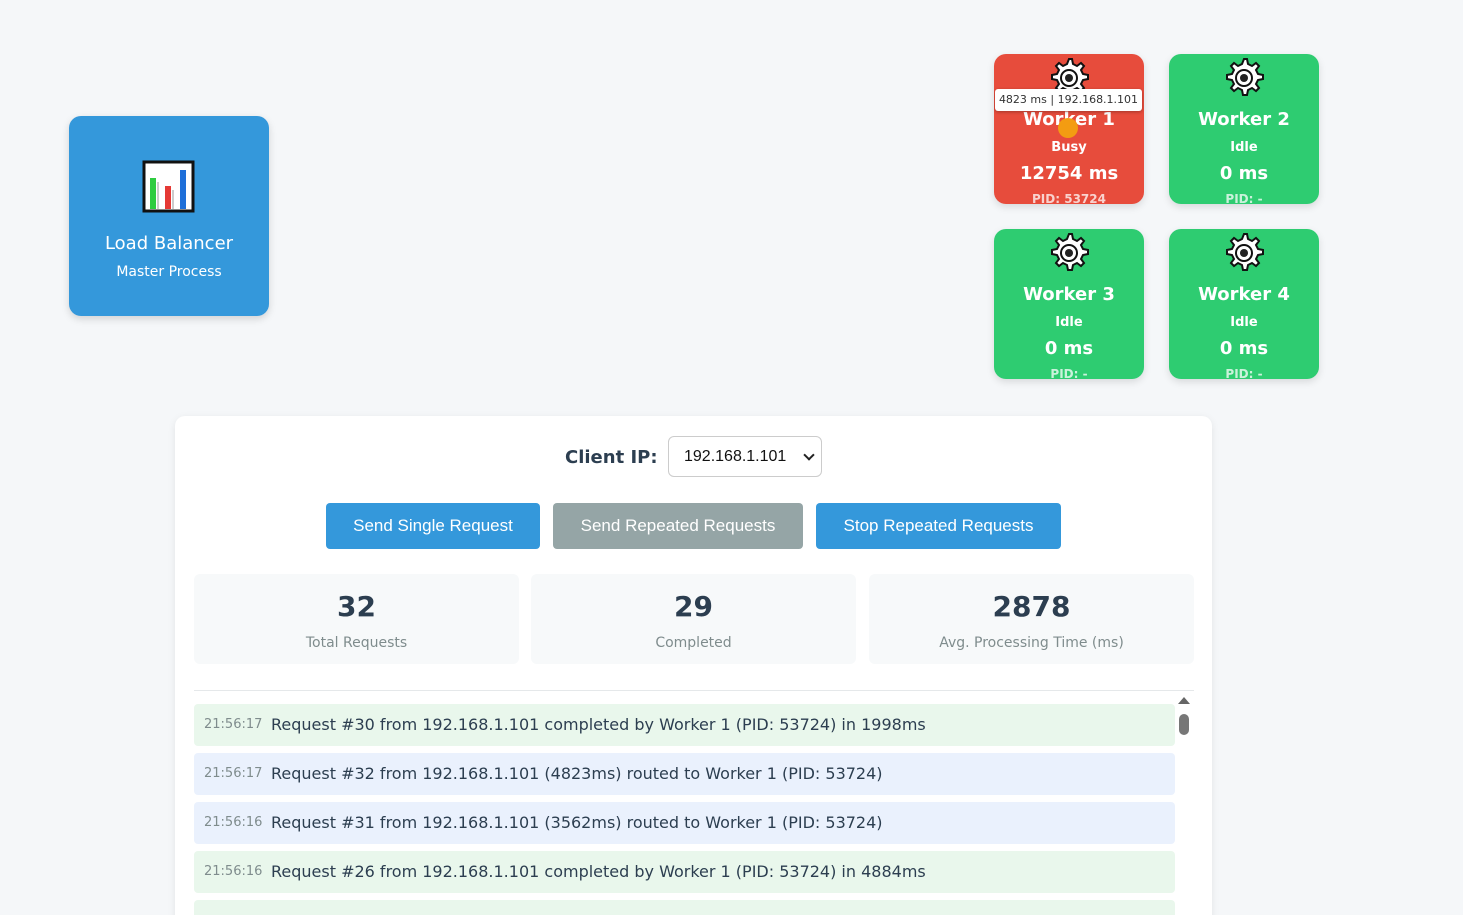  What do you see at coordinates (938, 526) in the screenshot?
I see `stop-repeated-requests-button: Stop Repeated Requests` at bounding box center [938, 526].